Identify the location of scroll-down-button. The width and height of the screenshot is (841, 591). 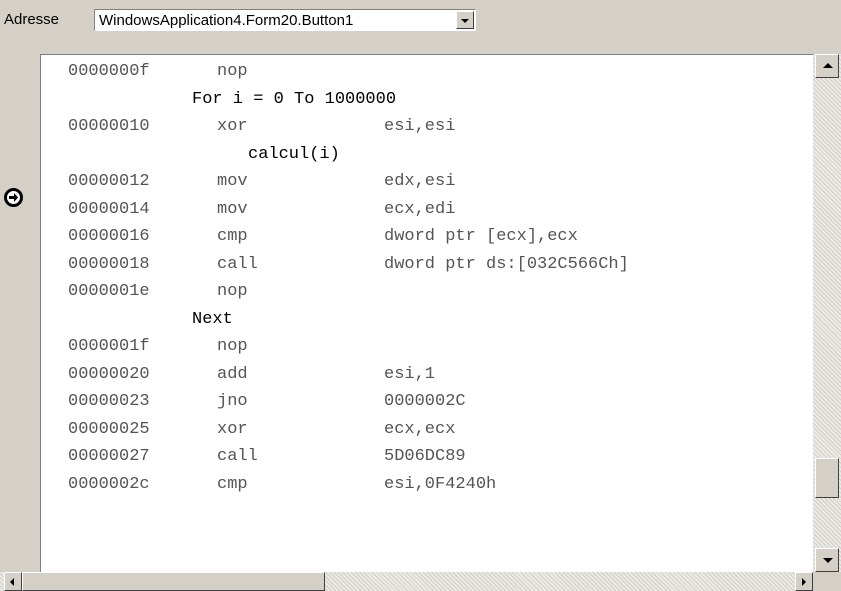
(827, 560).